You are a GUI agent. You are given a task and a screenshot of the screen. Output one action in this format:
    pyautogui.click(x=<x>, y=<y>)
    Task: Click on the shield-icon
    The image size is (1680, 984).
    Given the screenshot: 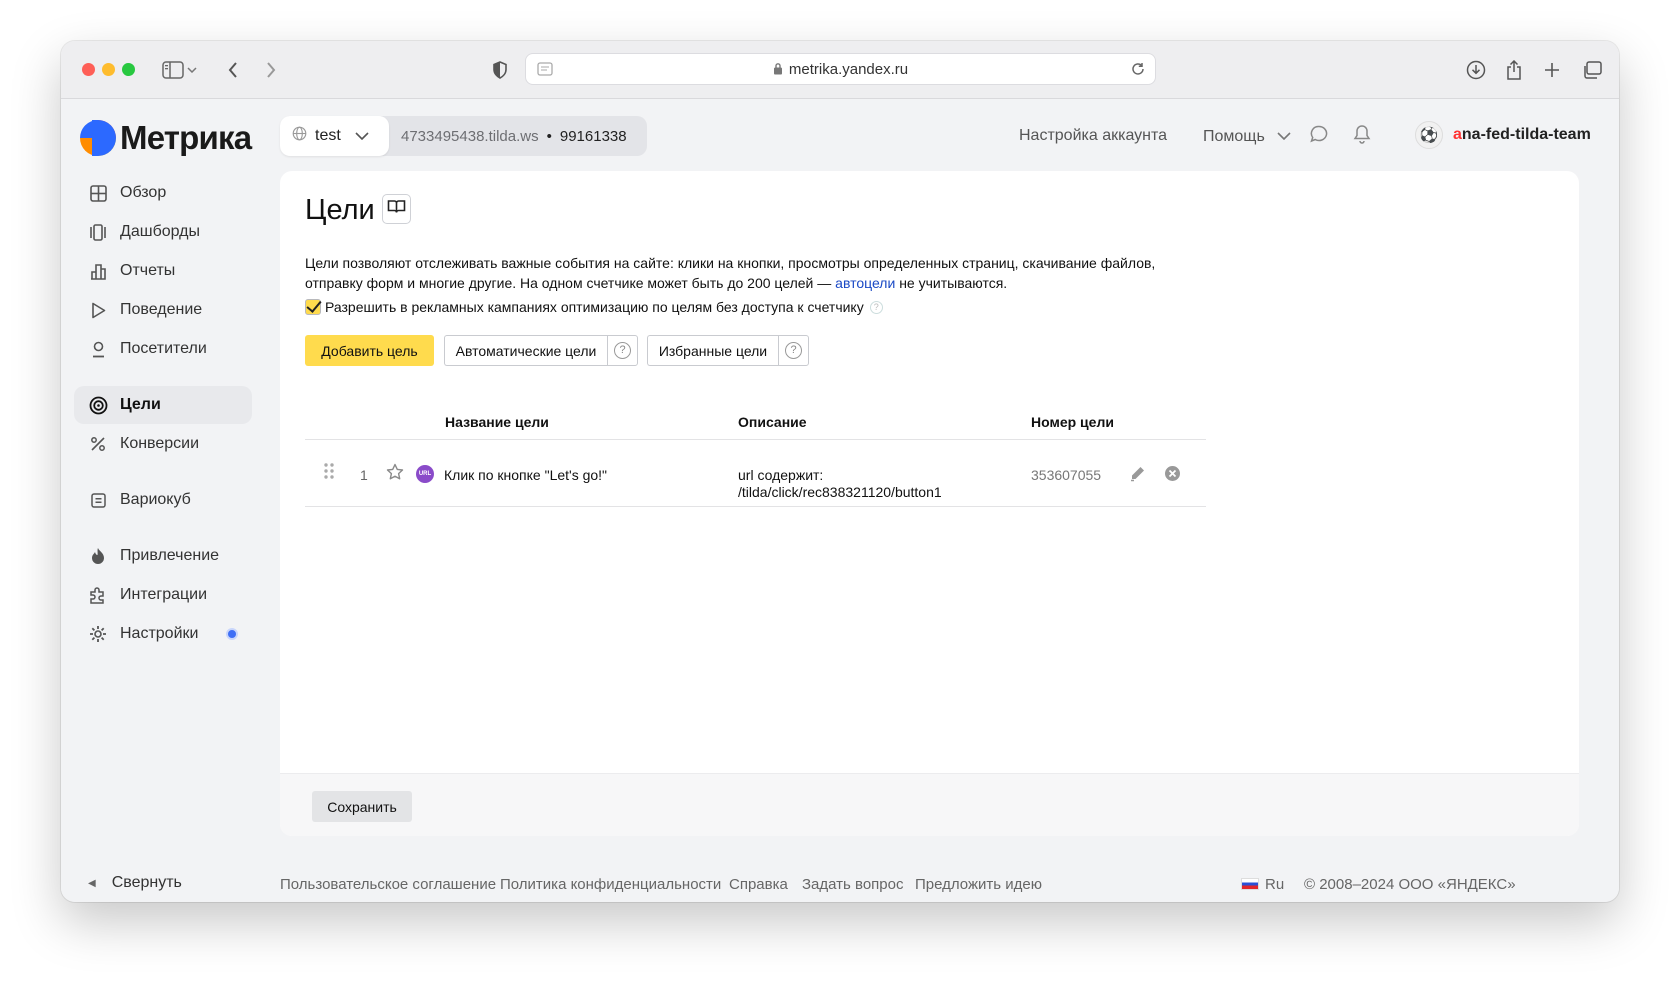 What is the action you would take?
    pyautogui.click(x=500, y=70)
    